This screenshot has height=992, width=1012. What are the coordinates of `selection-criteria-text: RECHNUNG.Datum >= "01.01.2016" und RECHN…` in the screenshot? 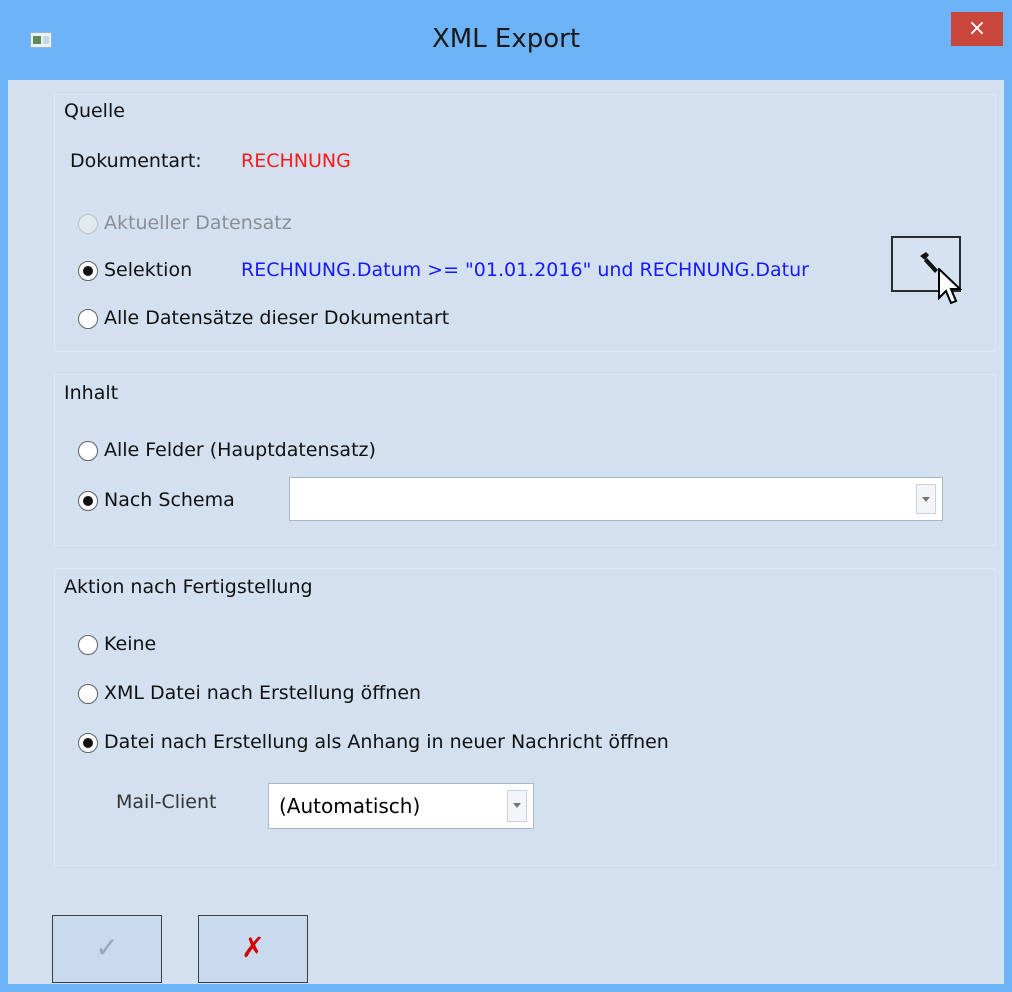 It's located at (525, 270).